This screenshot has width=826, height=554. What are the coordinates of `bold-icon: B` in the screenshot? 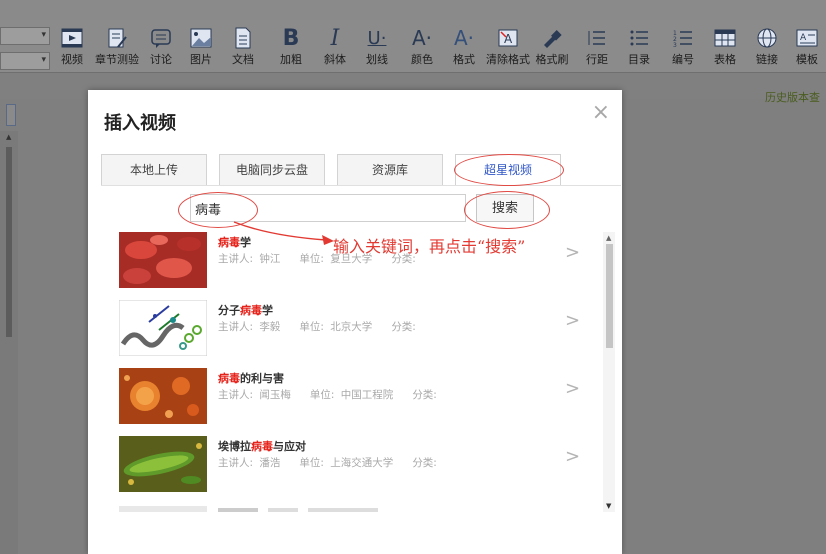 It's located at (291, 38).